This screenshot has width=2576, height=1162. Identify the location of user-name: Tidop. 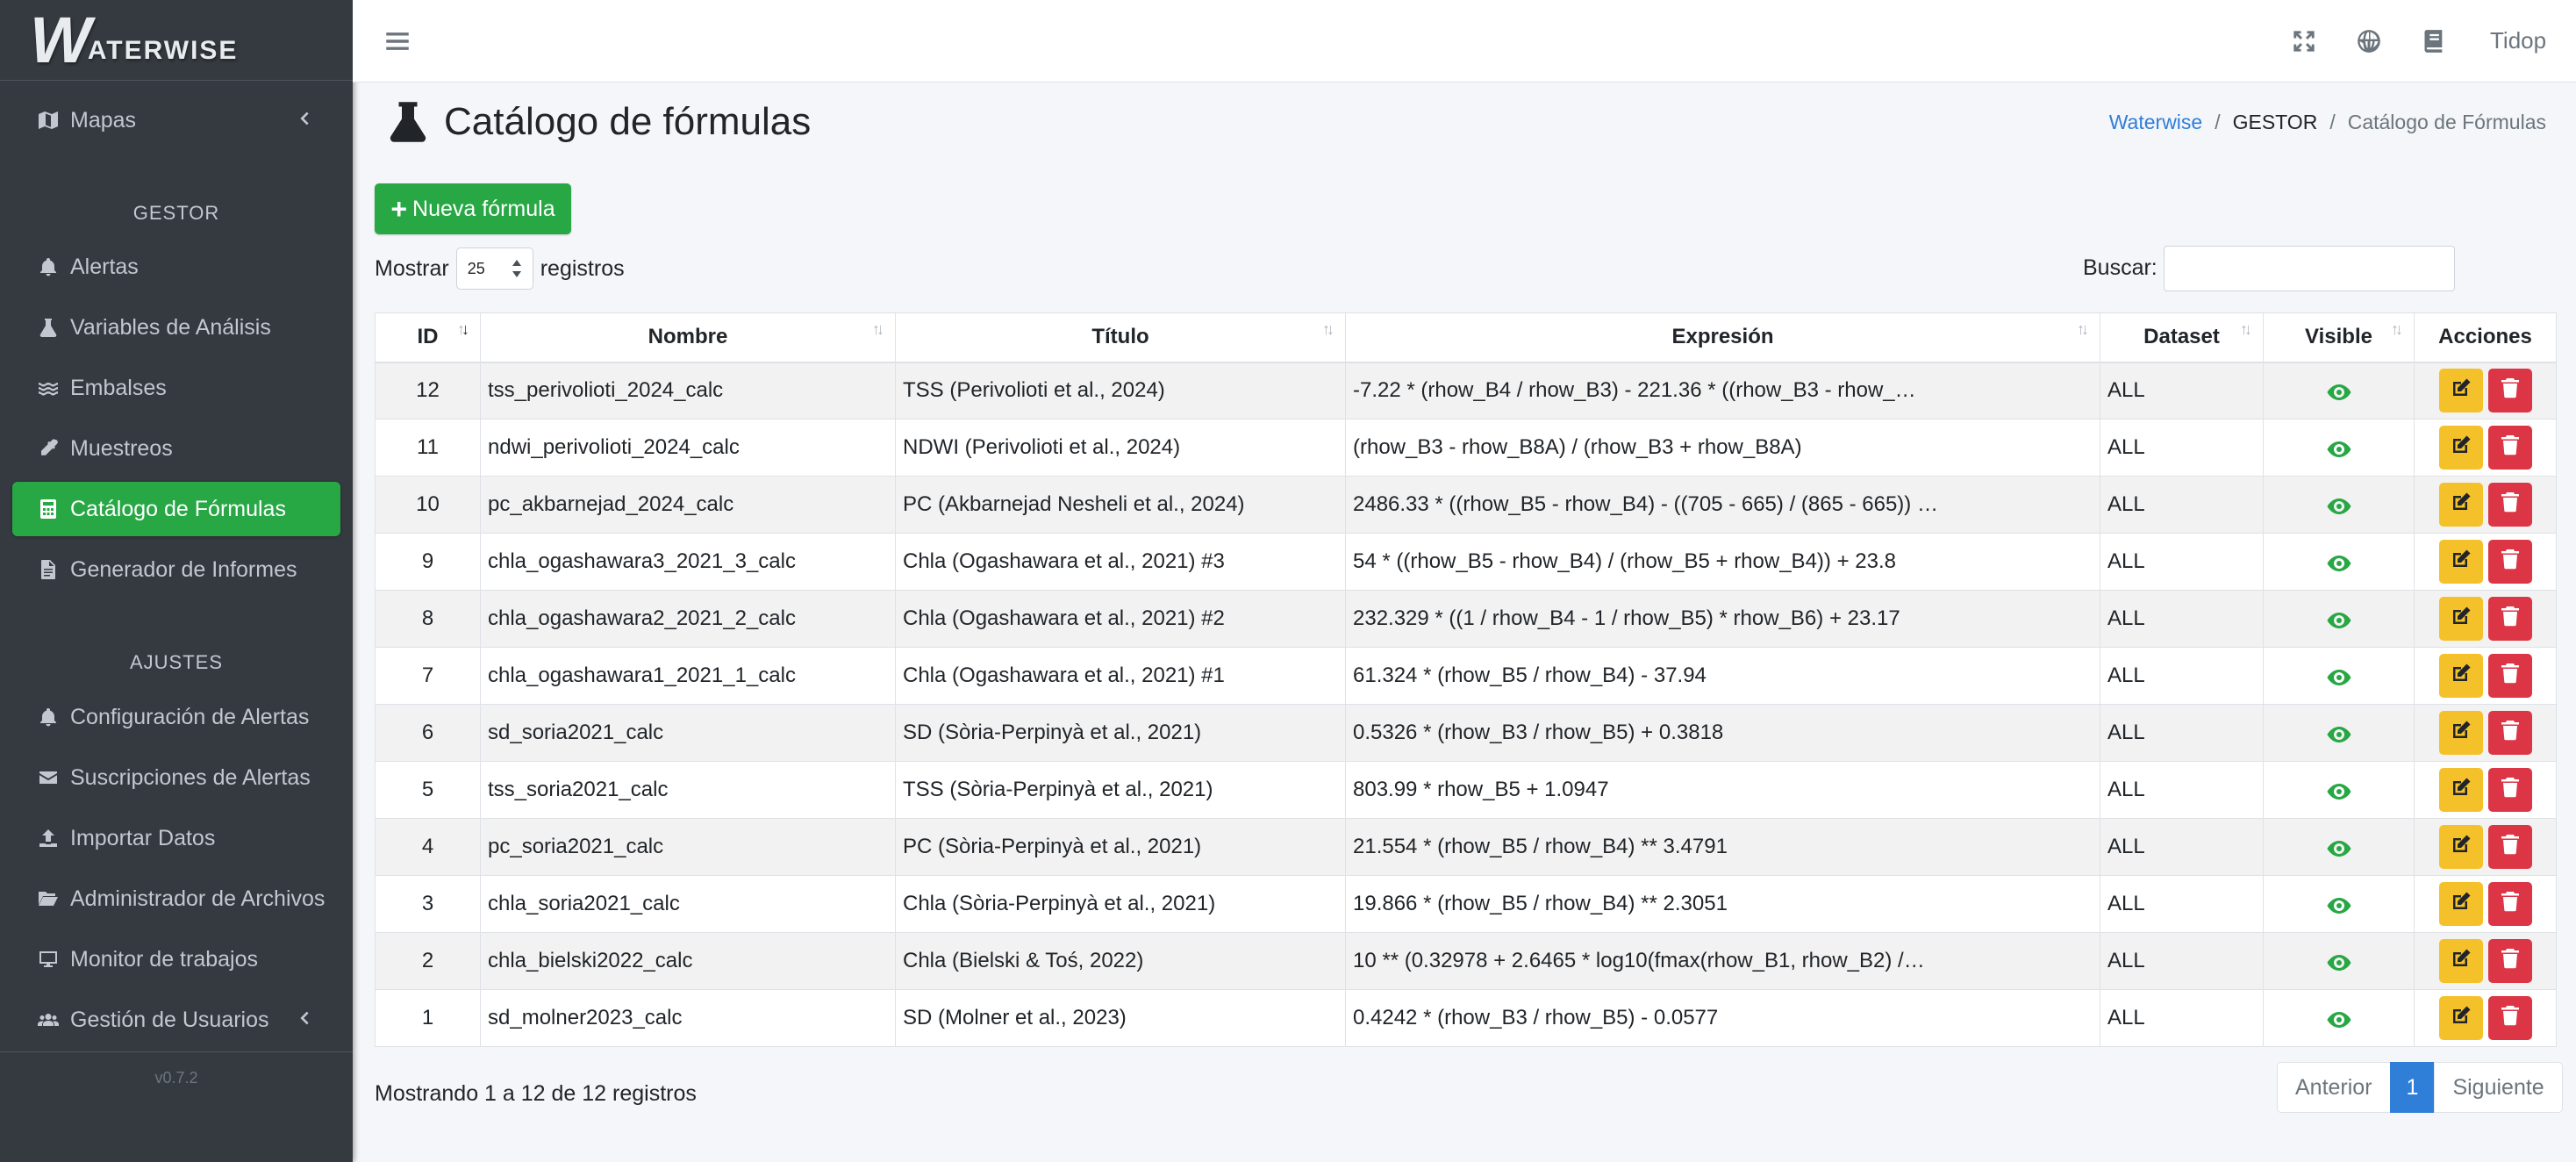
(2518, 40).